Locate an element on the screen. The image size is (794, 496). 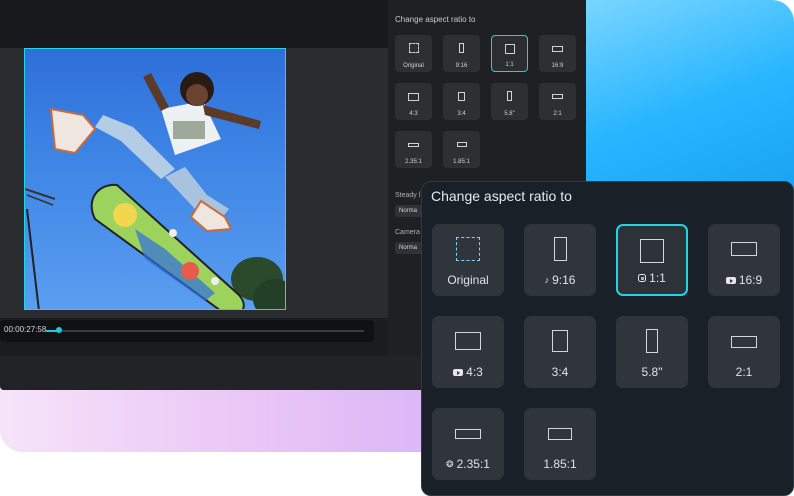
side-aspect-option-label: 4:3 is located at coordinates (413, 114).